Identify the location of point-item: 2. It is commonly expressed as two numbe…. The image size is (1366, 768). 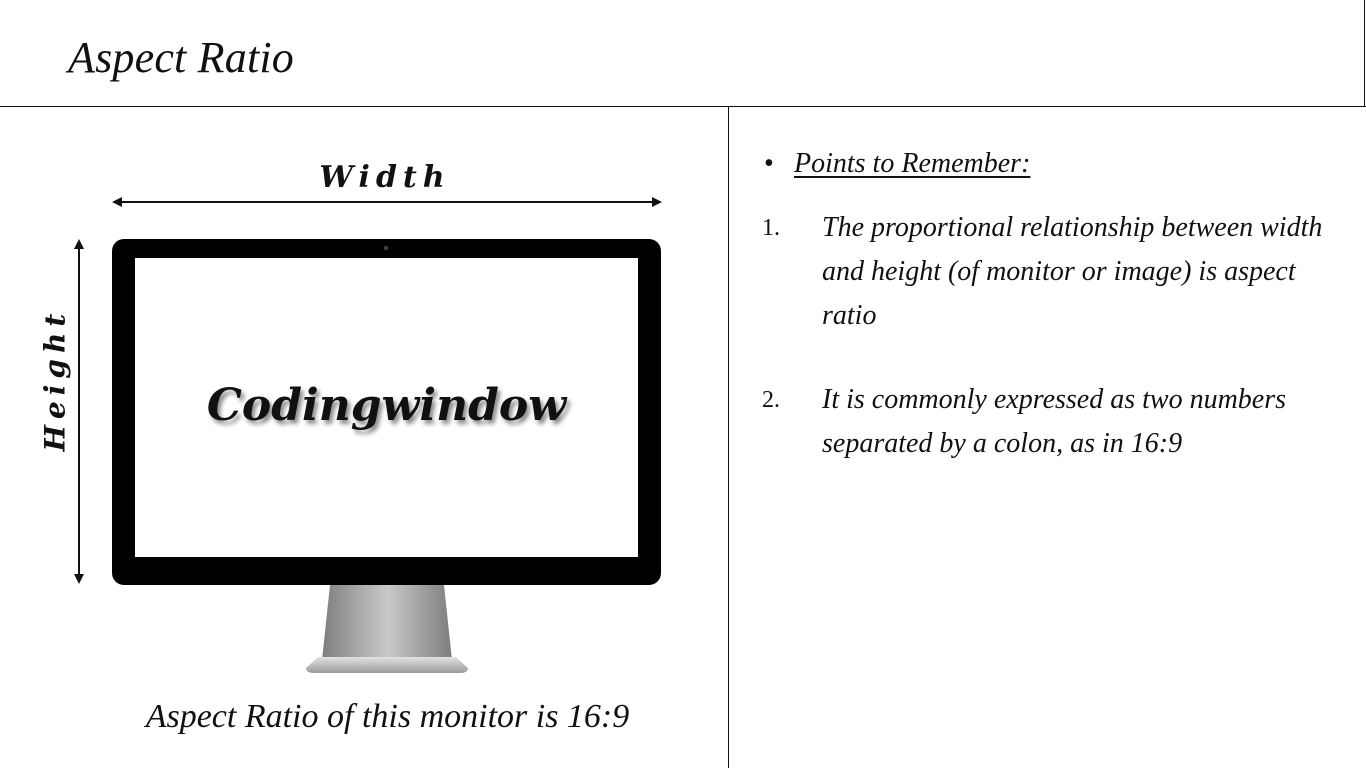
(1052, 422).